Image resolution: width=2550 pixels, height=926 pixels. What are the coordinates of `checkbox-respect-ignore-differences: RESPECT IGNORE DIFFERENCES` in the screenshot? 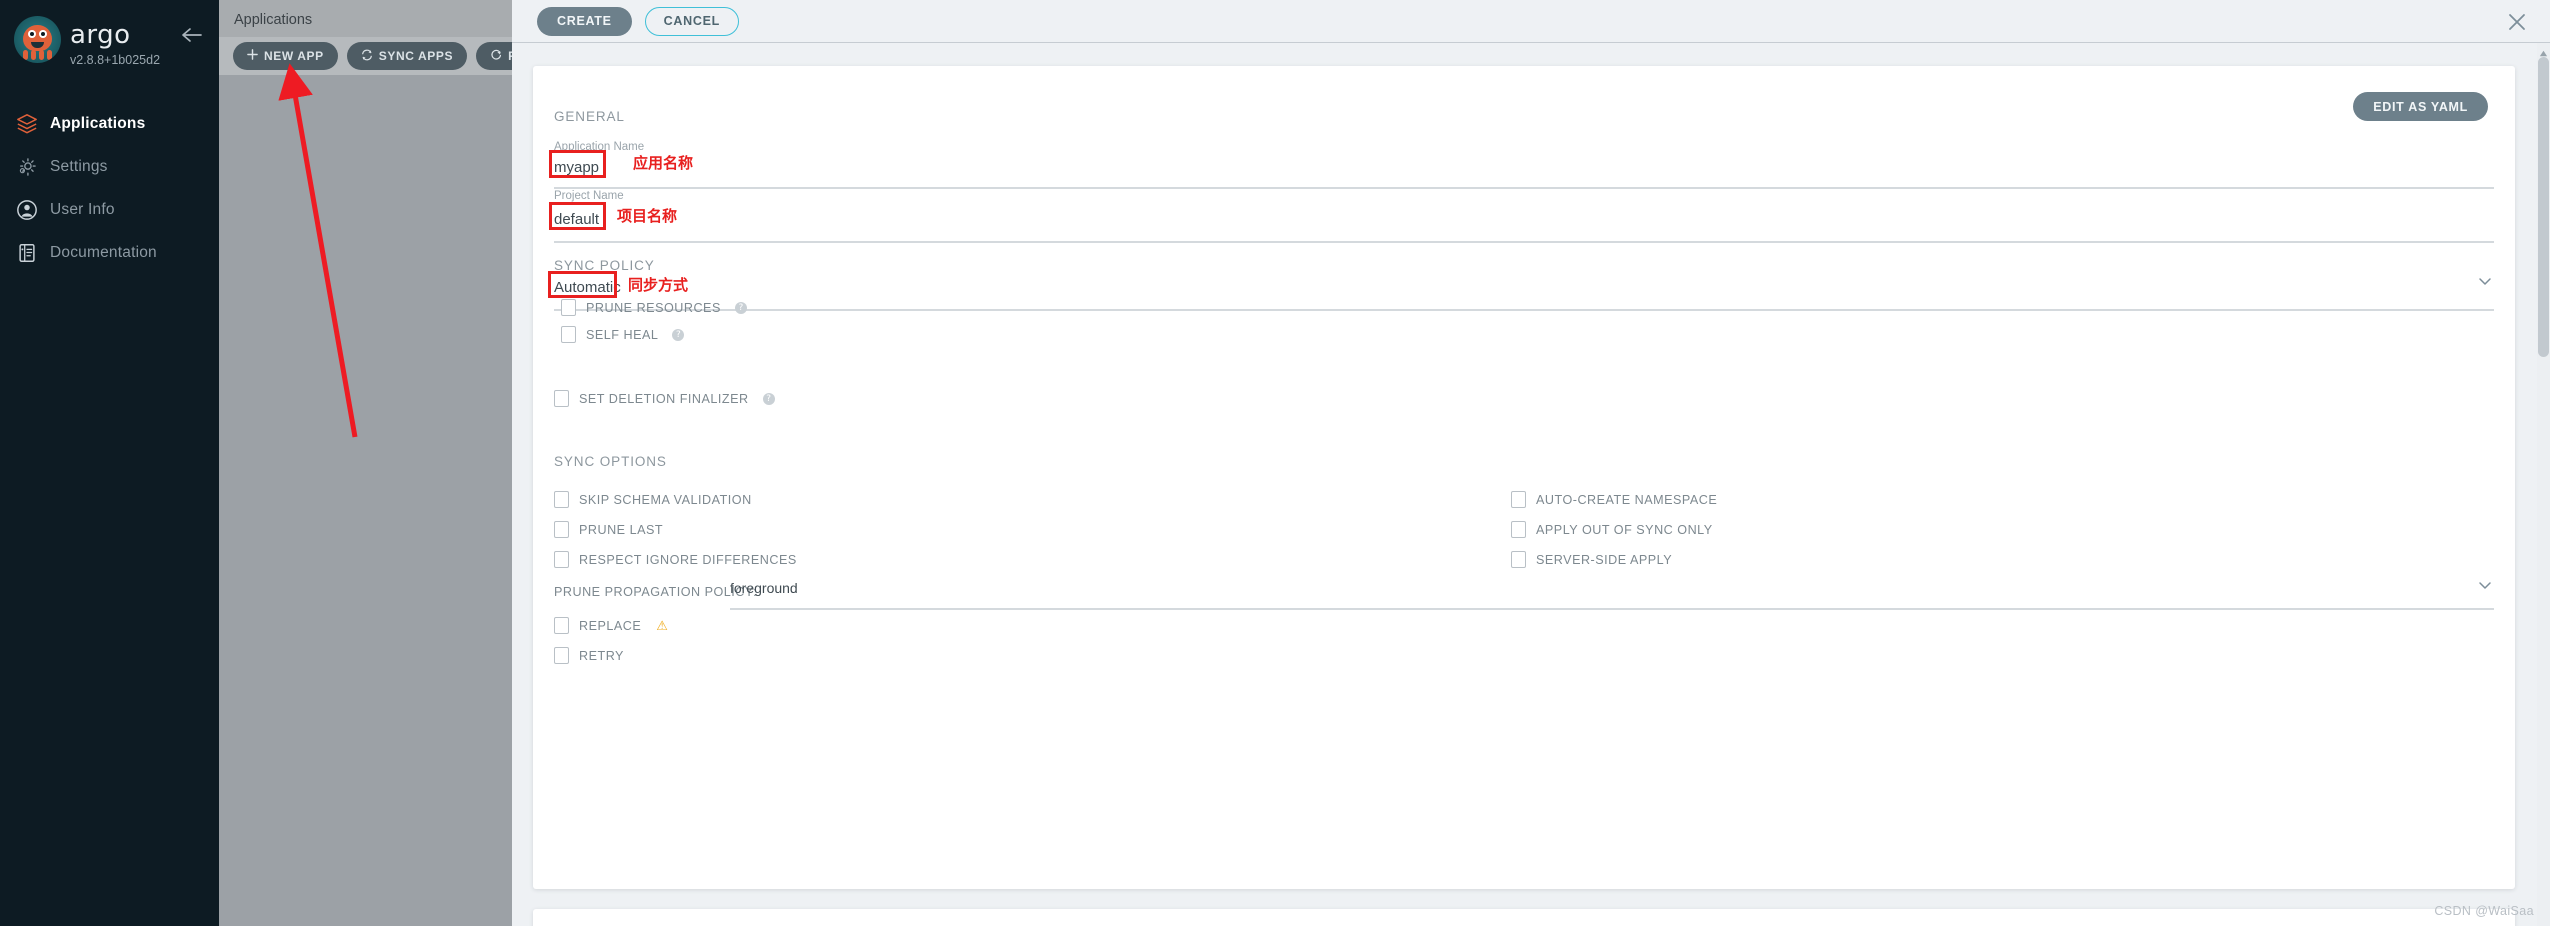 It's located at (675, 559).